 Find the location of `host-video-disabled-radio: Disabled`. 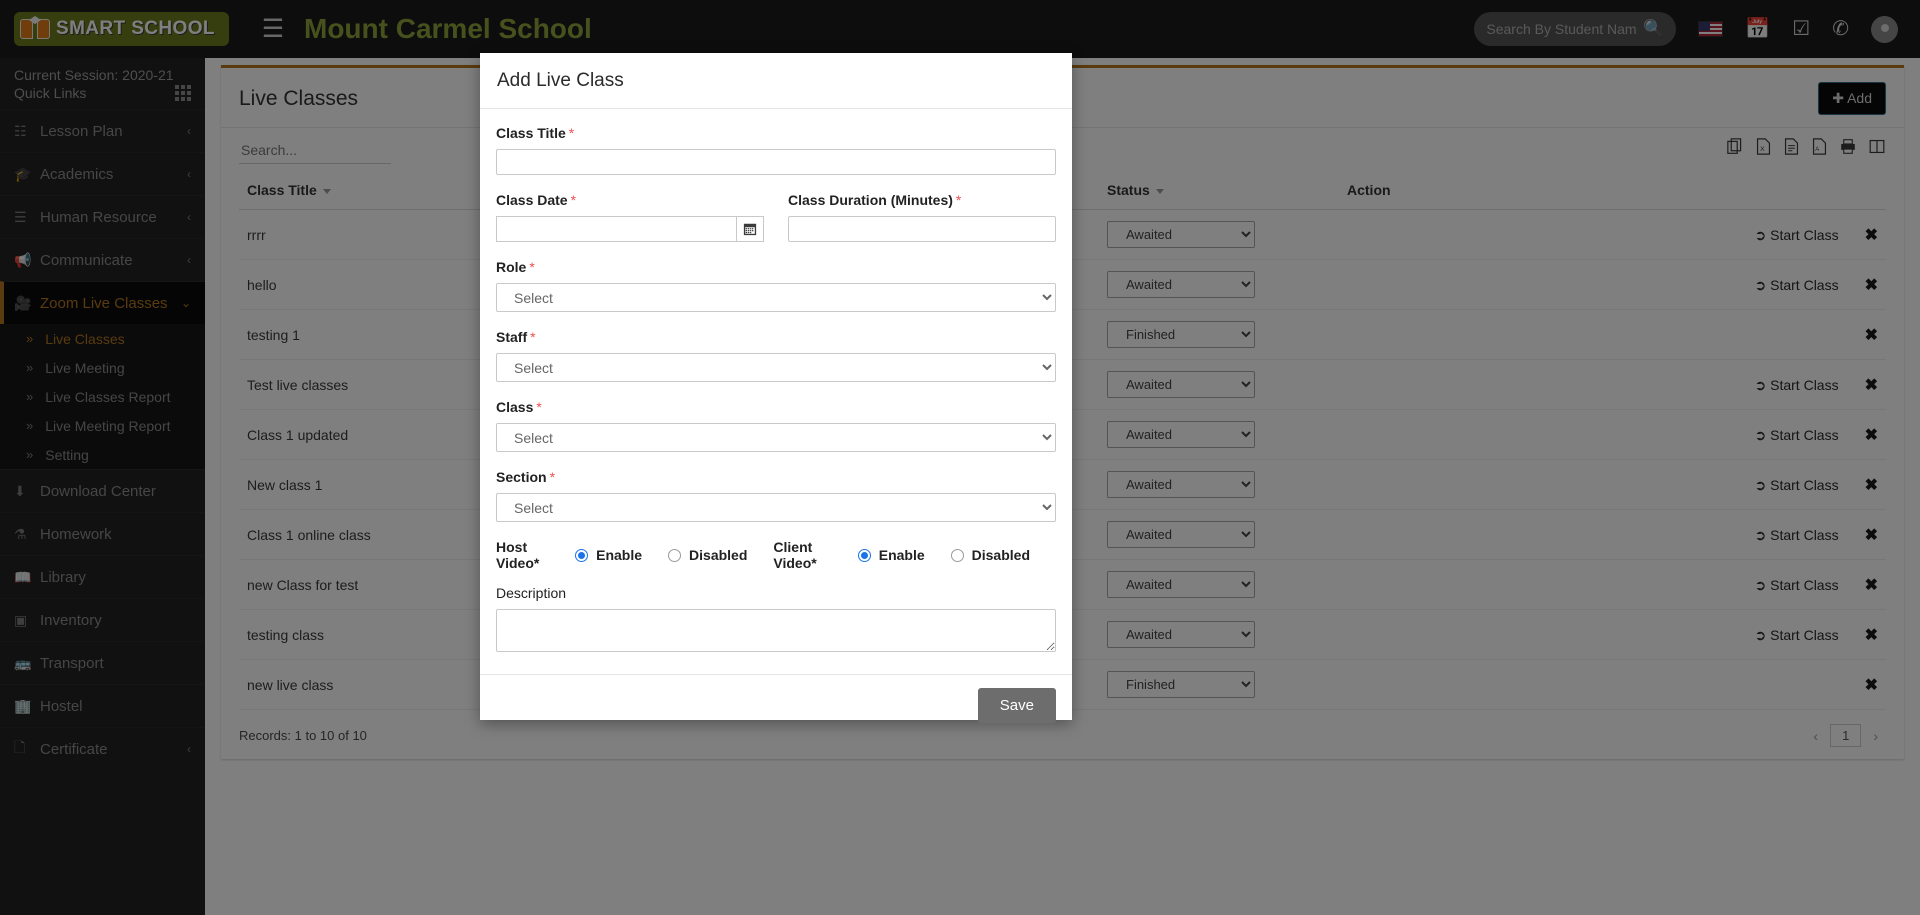

host-video-disabled-radio: Disabled is located at coordinates (707, 555).